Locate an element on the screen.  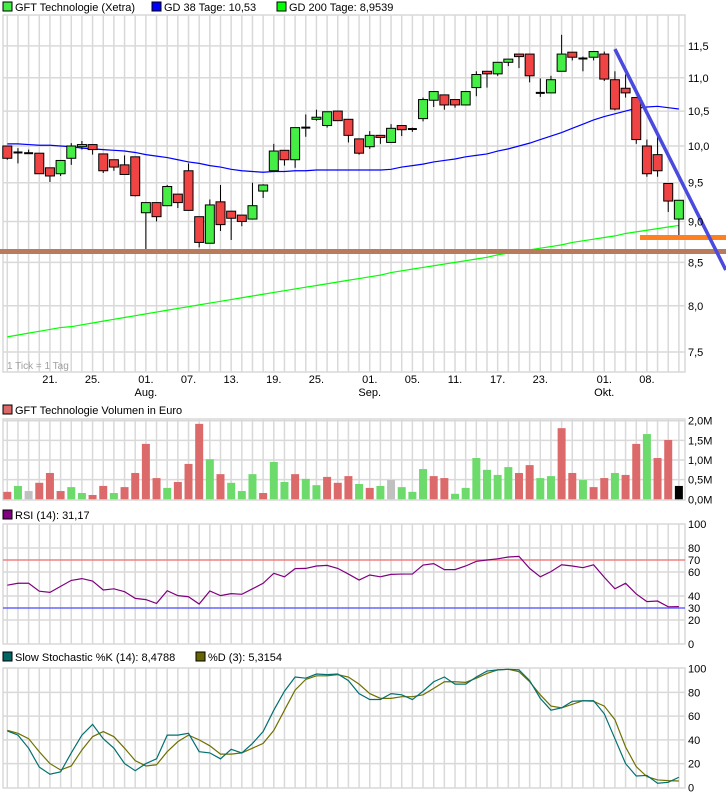
volume-legend: GFT Technologie Volumen in Euro is located at coordinates (92, 410).